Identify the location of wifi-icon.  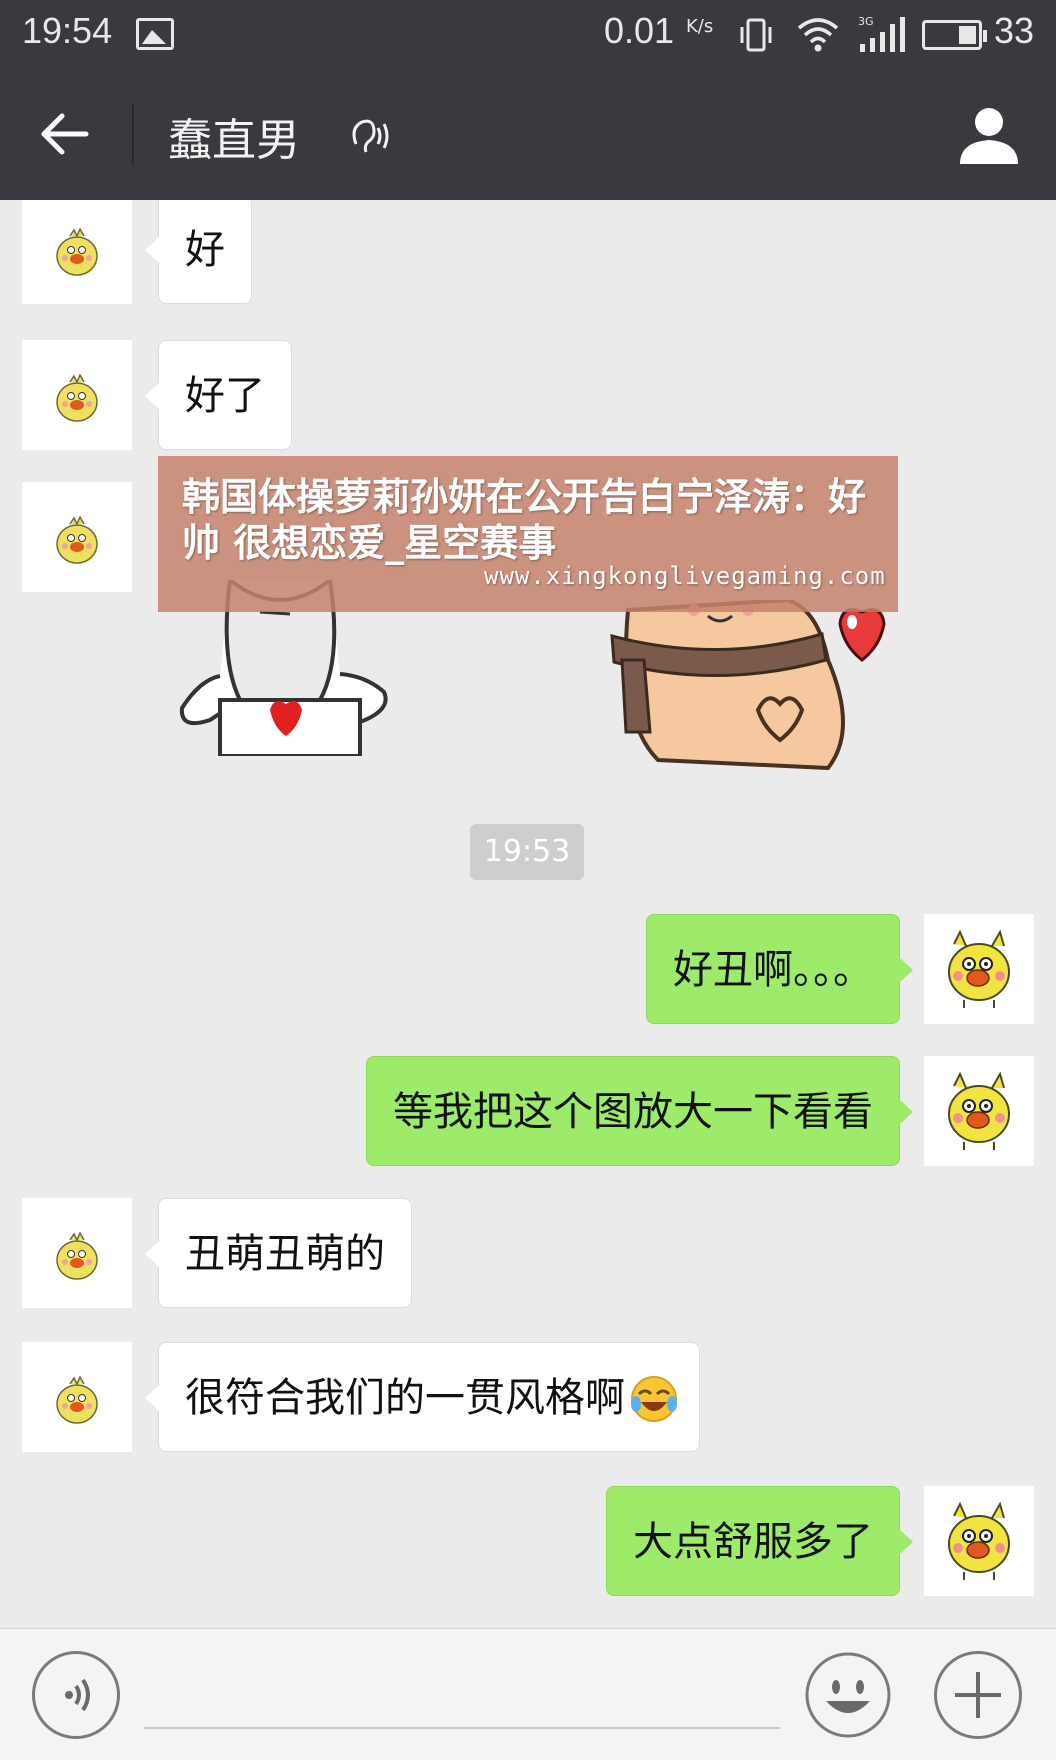
(818, 35).